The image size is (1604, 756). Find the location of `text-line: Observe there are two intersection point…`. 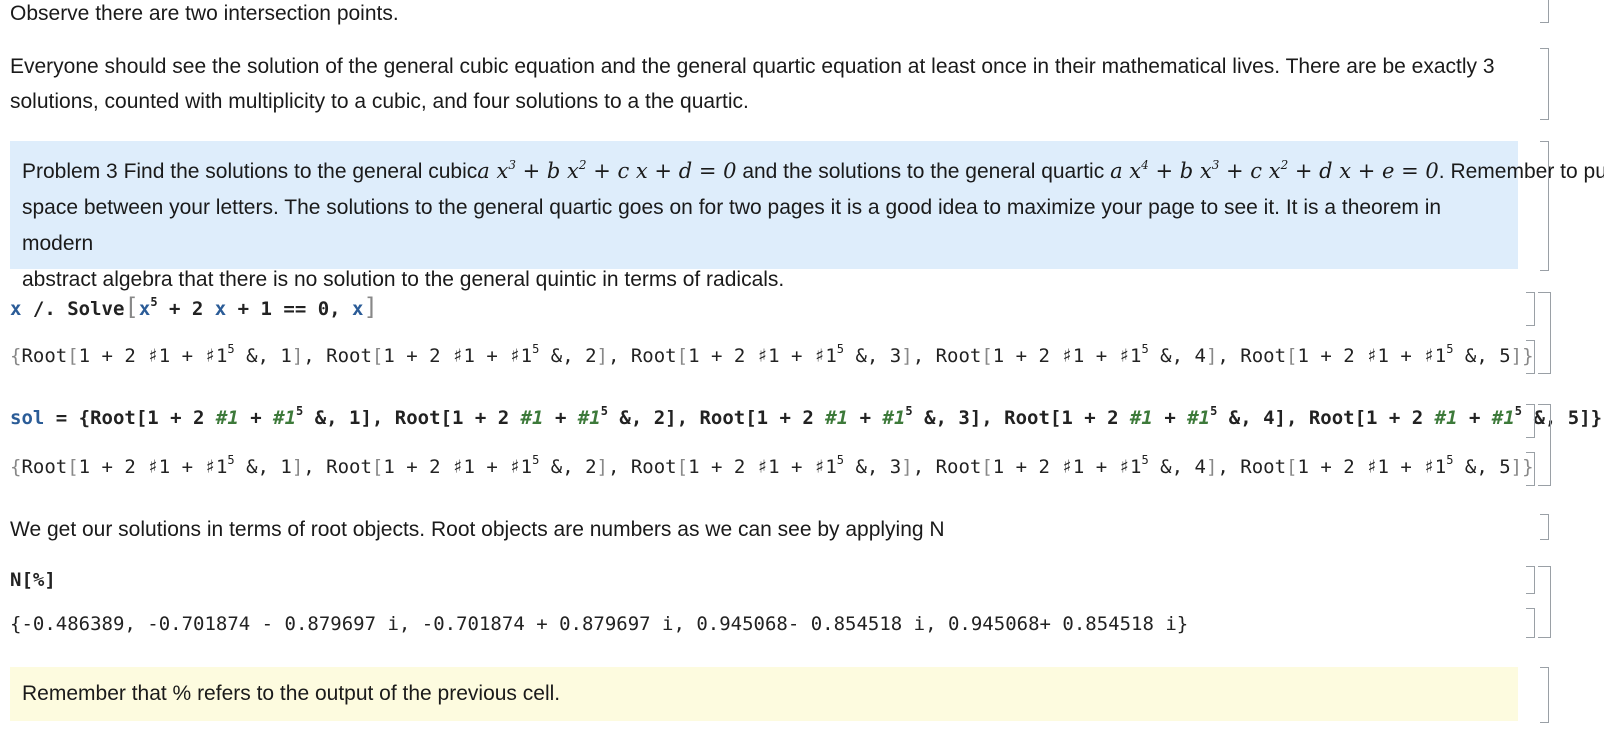

text-line: Observe there are two intersection point… is located at coordinates (204, 13).